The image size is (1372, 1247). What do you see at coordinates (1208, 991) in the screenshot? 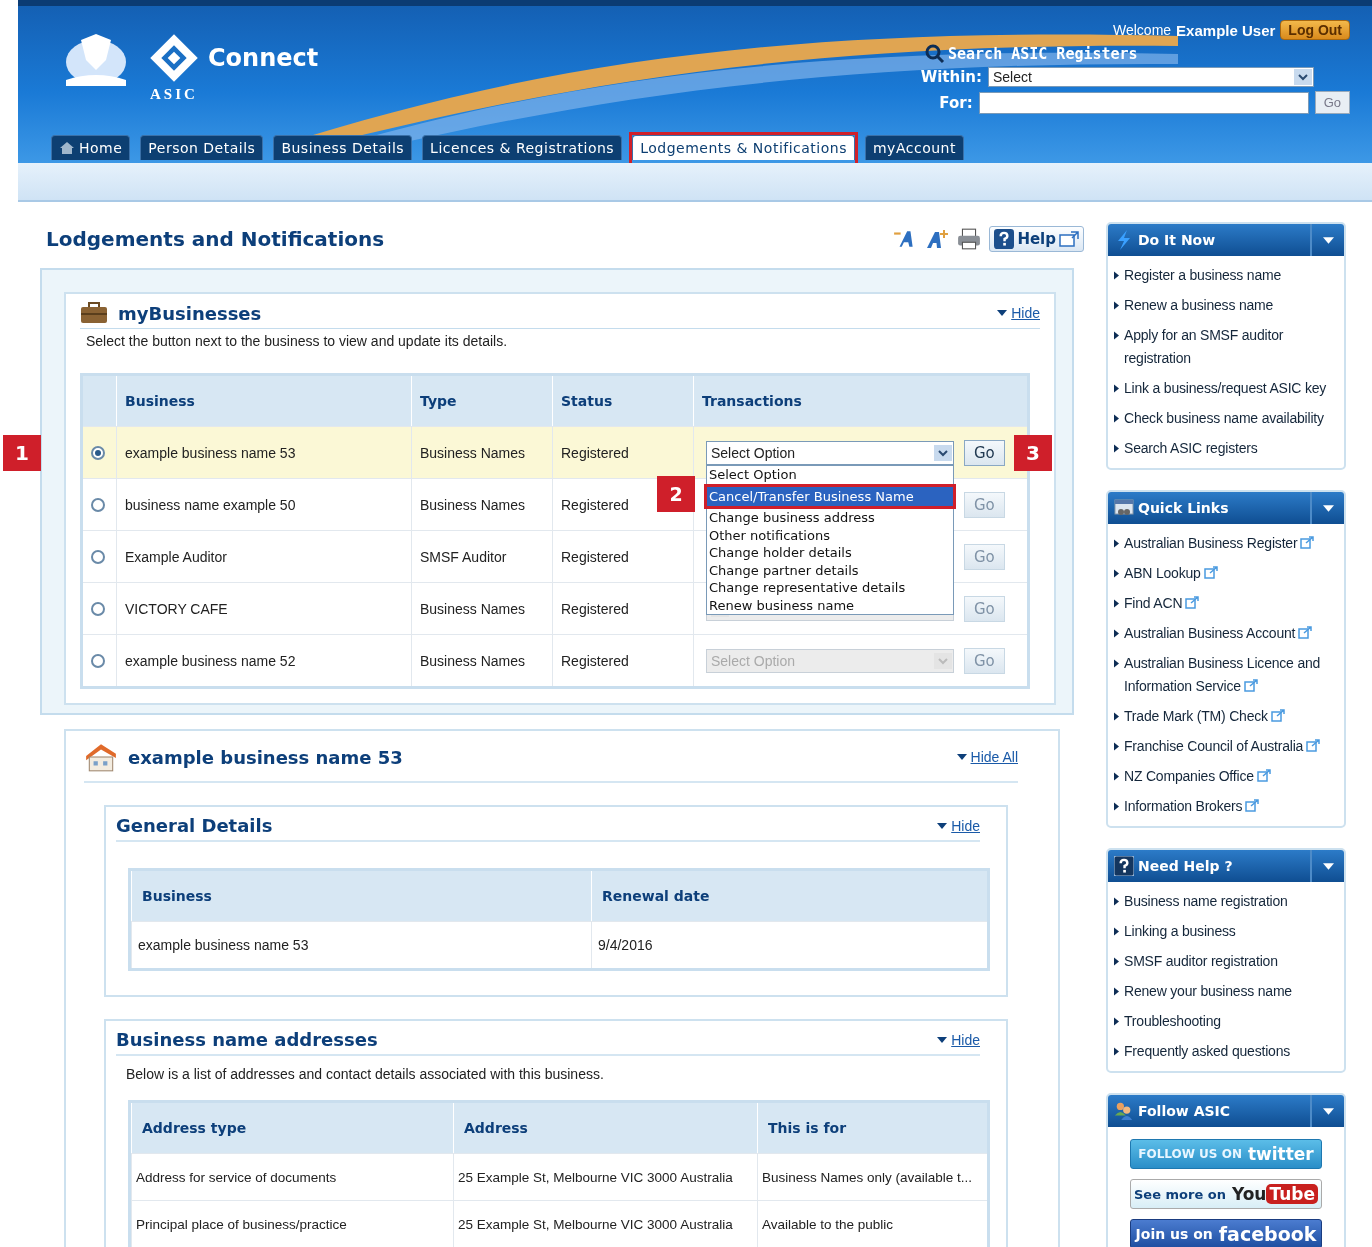
I see `sidebar-link: Renew your business name` at bounding box center [1208, 991].